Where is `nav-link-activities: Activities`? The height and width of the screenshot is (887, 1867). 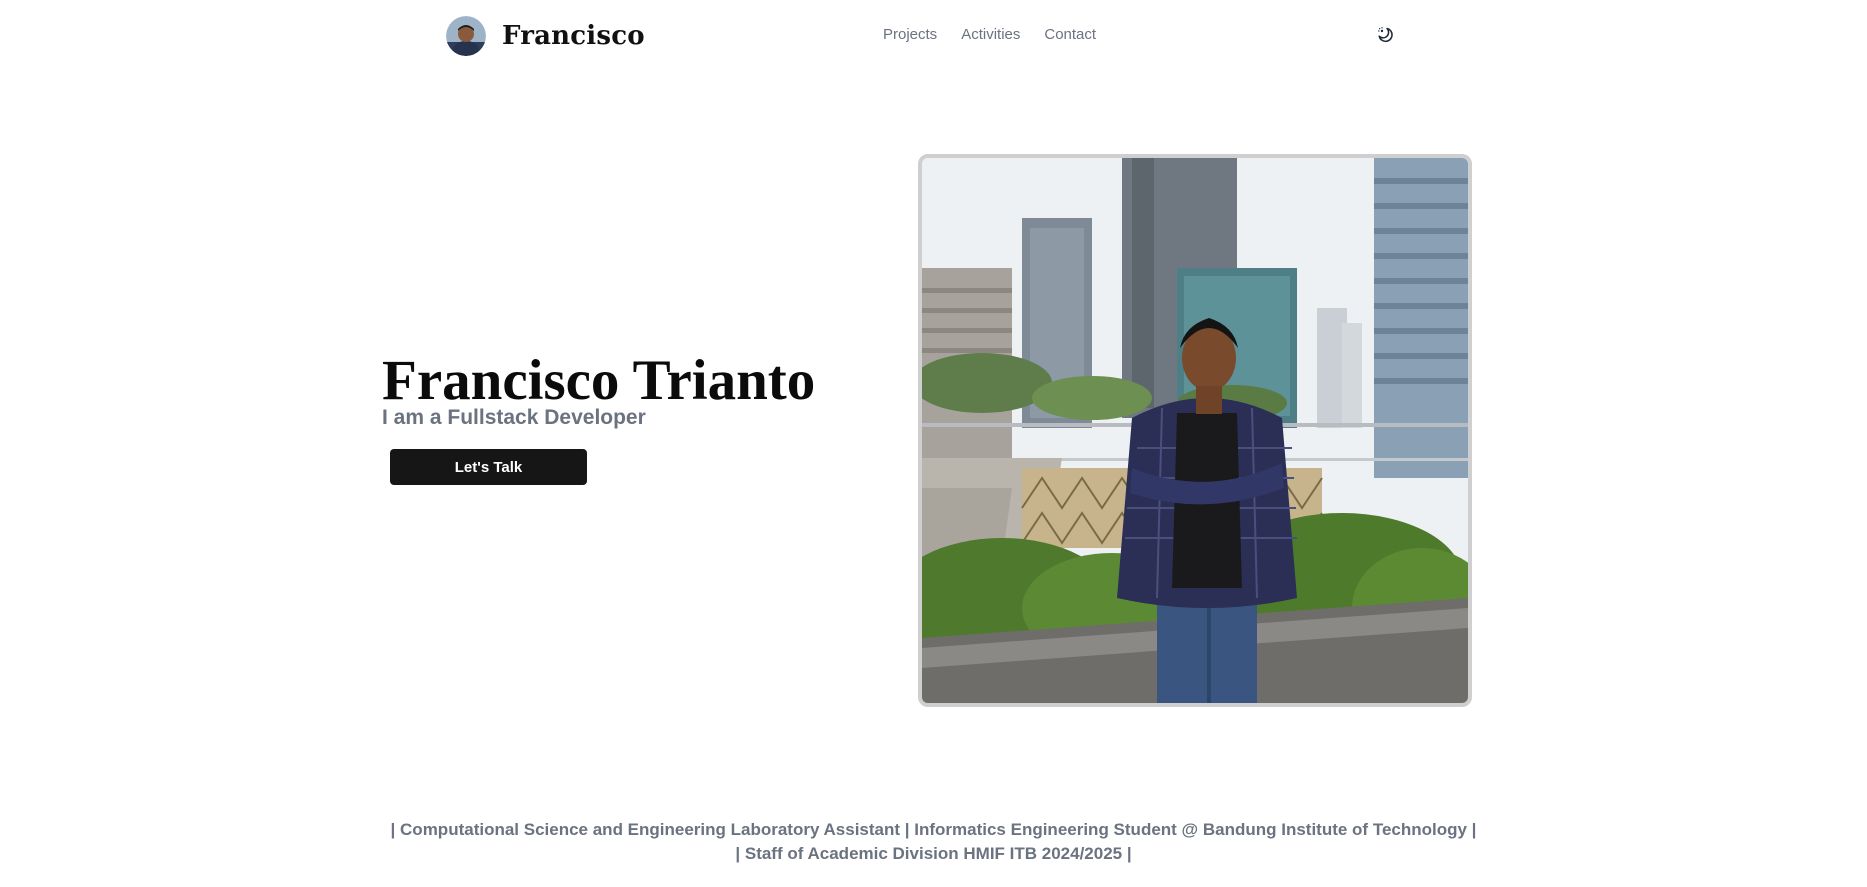 nav-link-activities: Activities is located at coordinates (990, 34).